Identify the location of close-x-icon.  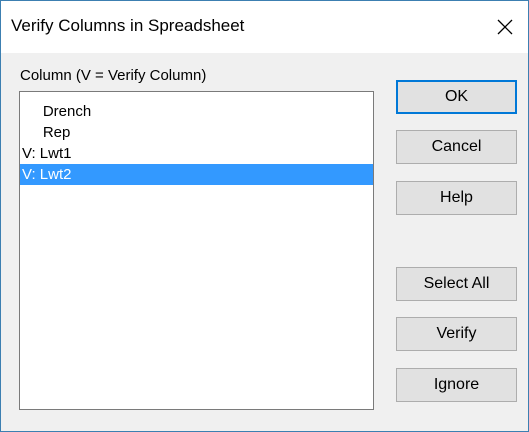
(505, 27).